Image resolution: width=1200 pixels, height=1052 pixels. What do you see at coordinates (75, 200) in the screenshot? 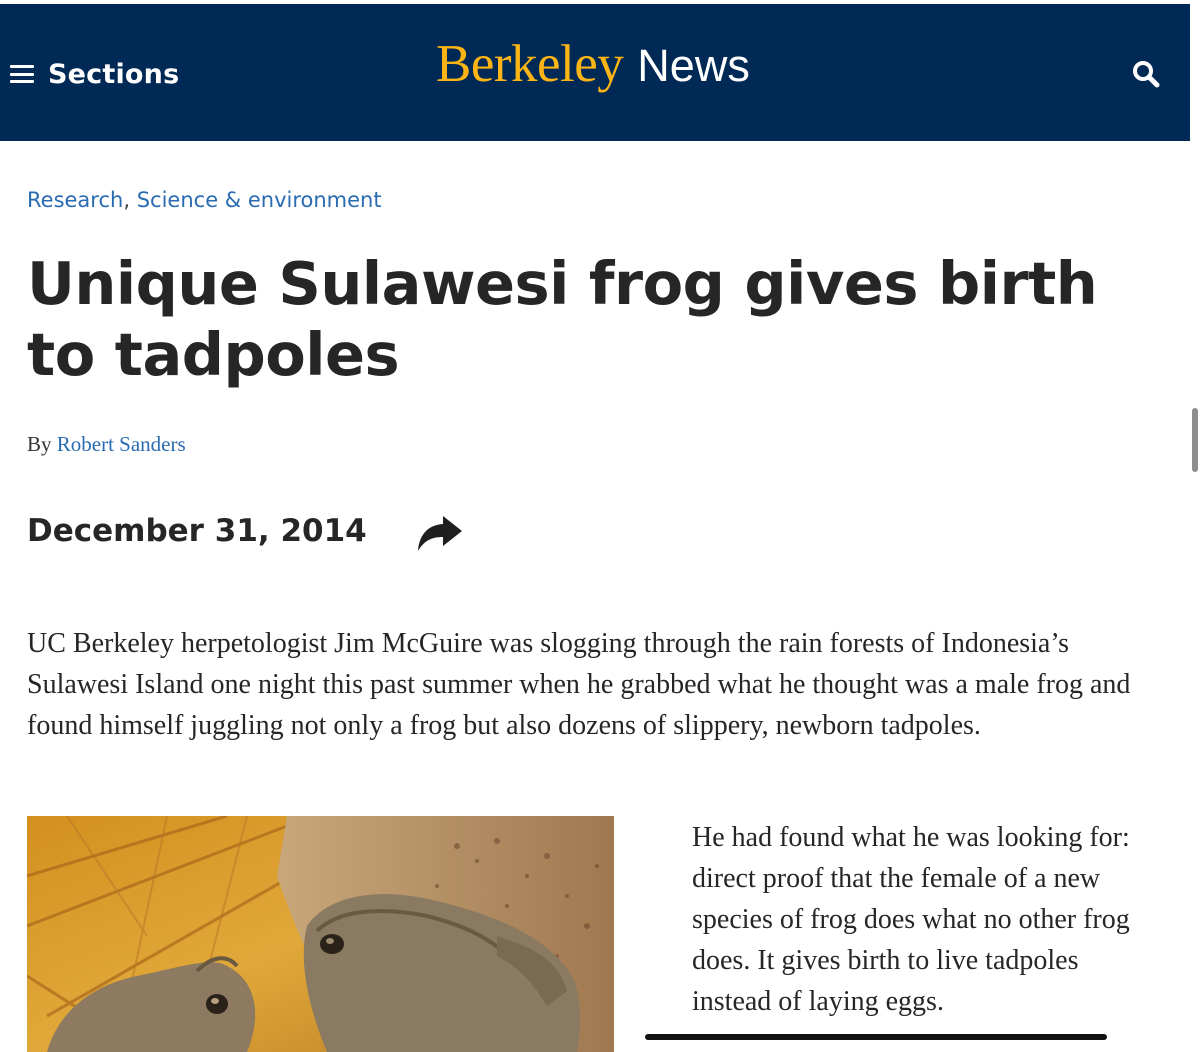
I see `category-link-research: Research` at bounding box center [75, 200].